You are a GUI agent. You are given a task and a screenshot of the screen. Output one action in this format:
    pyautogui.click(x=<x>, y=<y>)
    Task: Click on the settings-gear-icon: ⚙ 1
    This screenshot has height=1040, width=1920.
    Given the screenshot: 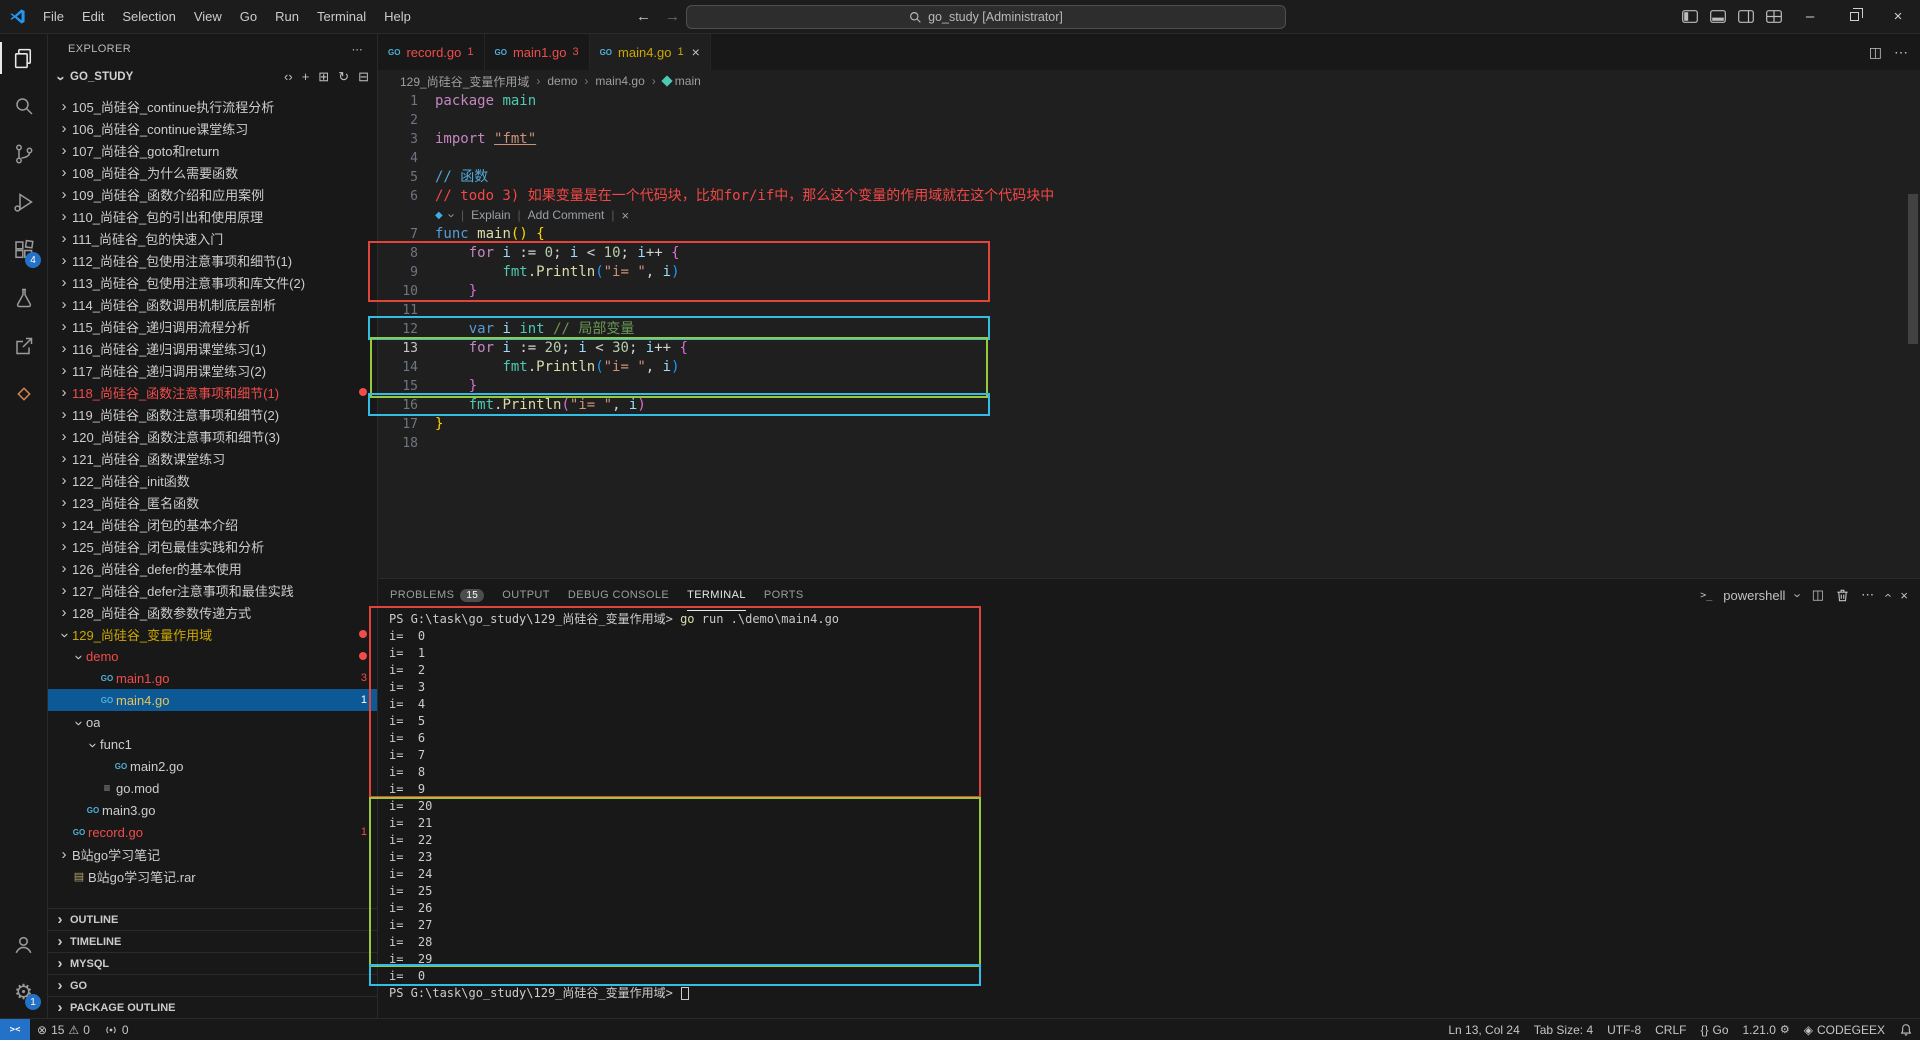 What is the action you would take?
    pyautogui.click(x=23, y=992)
    